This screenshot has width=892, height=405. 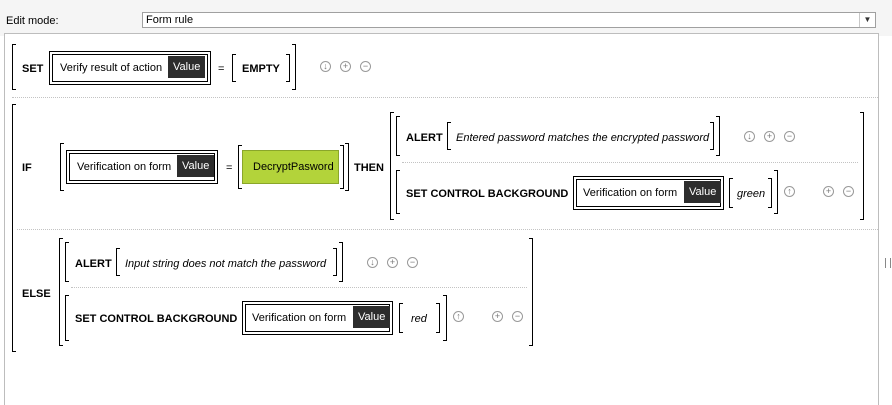 I want to click on then-bg-target-field: Verification on form Value, so click(x=648, y=193).